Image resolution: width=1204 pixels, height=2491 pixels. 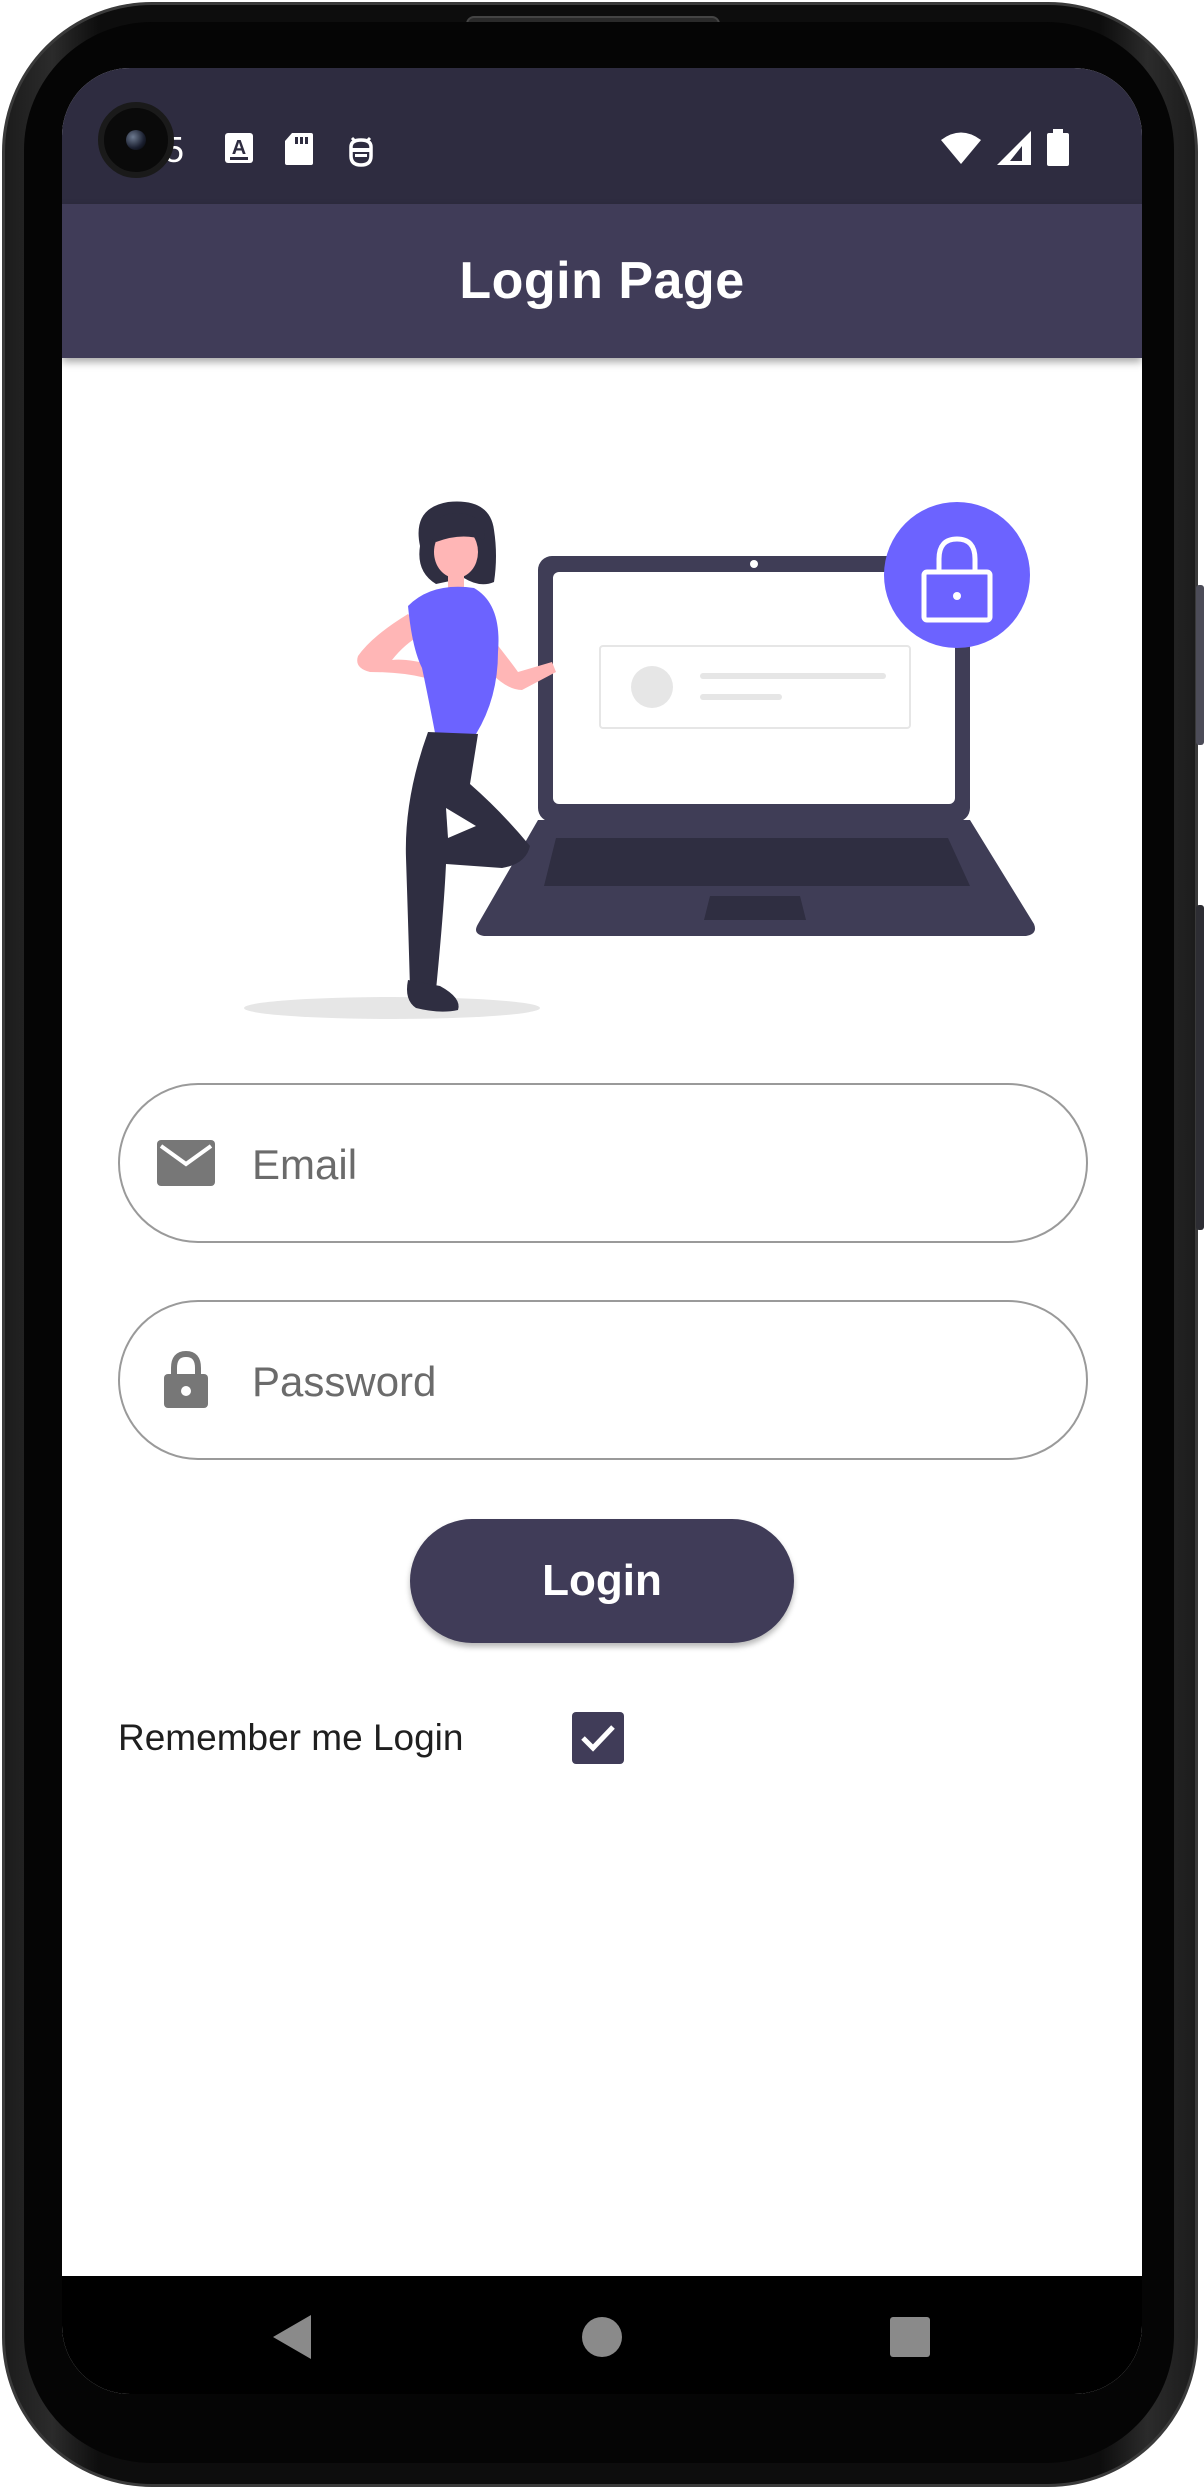 I want to click on recents-icon, so click(x=910, y=2337).